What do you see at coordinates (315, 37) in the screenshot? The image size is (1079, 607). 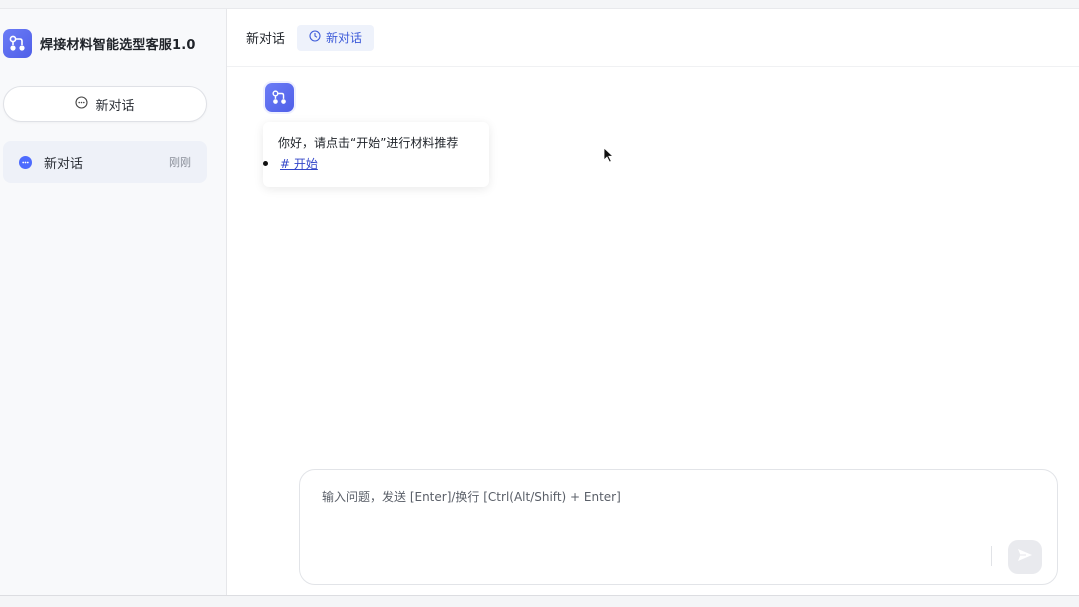 I see `clock-icon` at bounding box center [315, 37].